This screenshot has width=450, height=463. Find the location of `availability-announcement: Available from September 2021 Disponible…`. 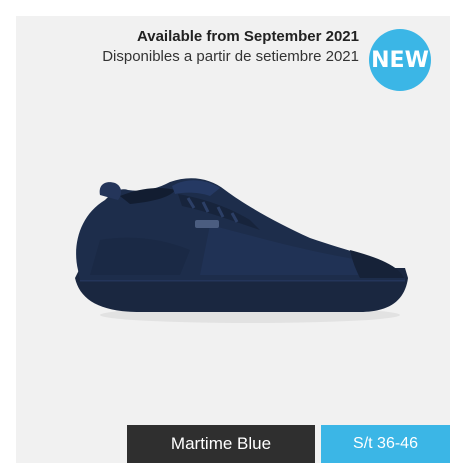

availability-announcement: Available from September 2021 Disponible… is located at coordinates (230, 47).